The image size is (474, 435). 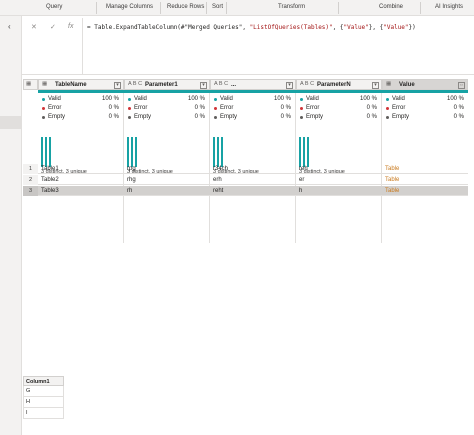 What do you see at coordinates (245, 180) in the screenshot?
I see `table-row: 2 Table2 rhg erh er Table` at bounding box center [245, 180].